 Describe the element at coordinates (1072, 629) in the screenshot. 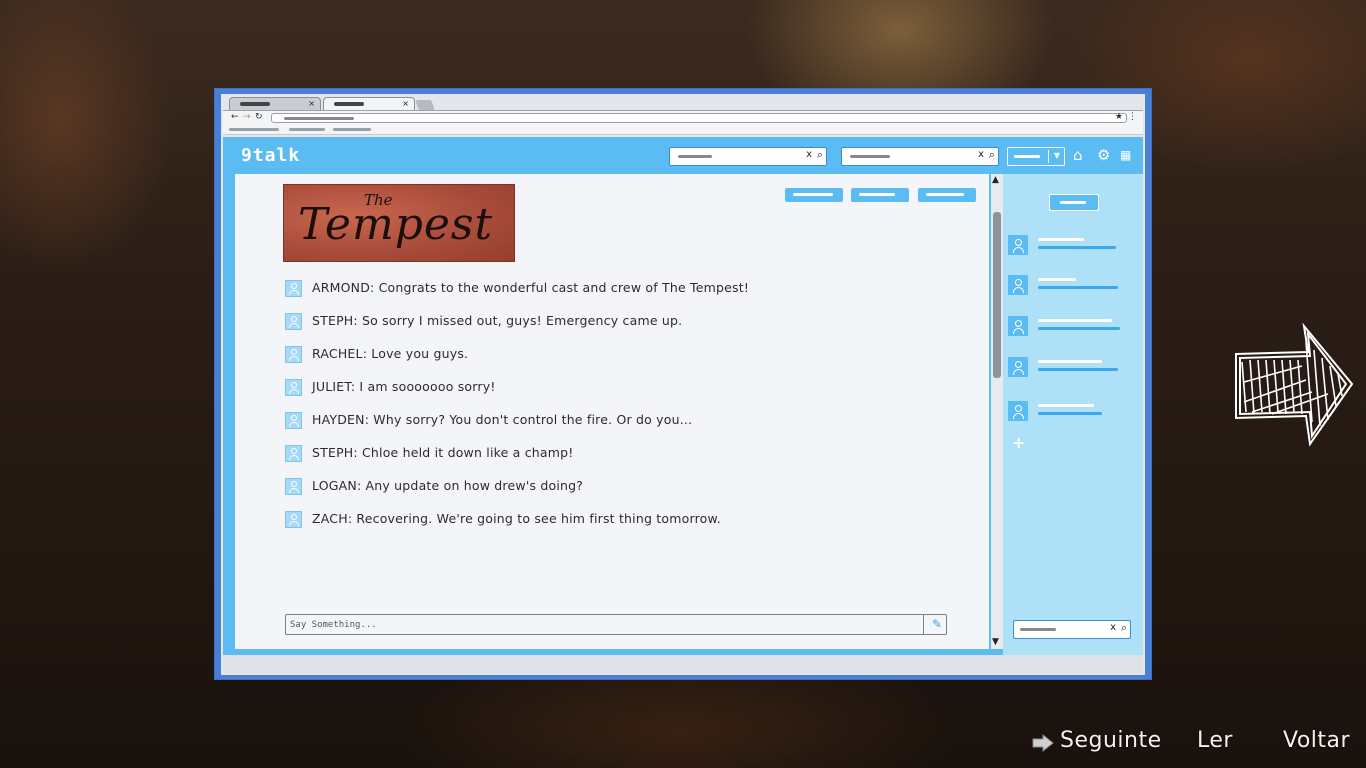

I see `sidebar-search-input: x ⌕` at that location.